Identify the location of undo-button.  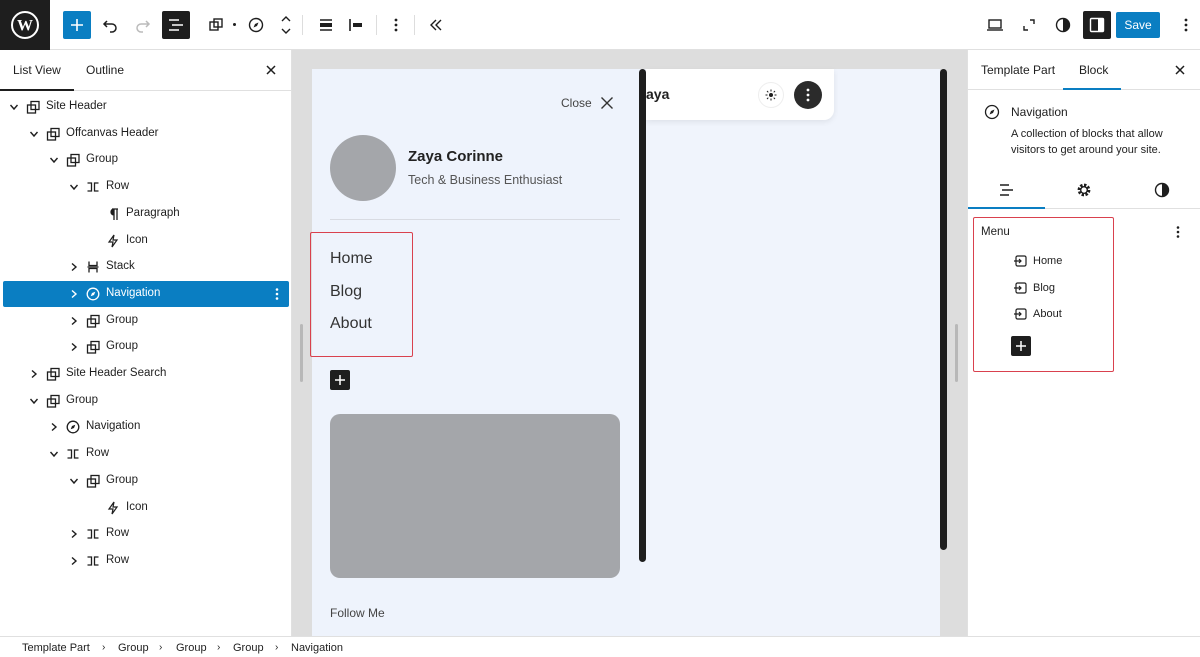
(110, 25).